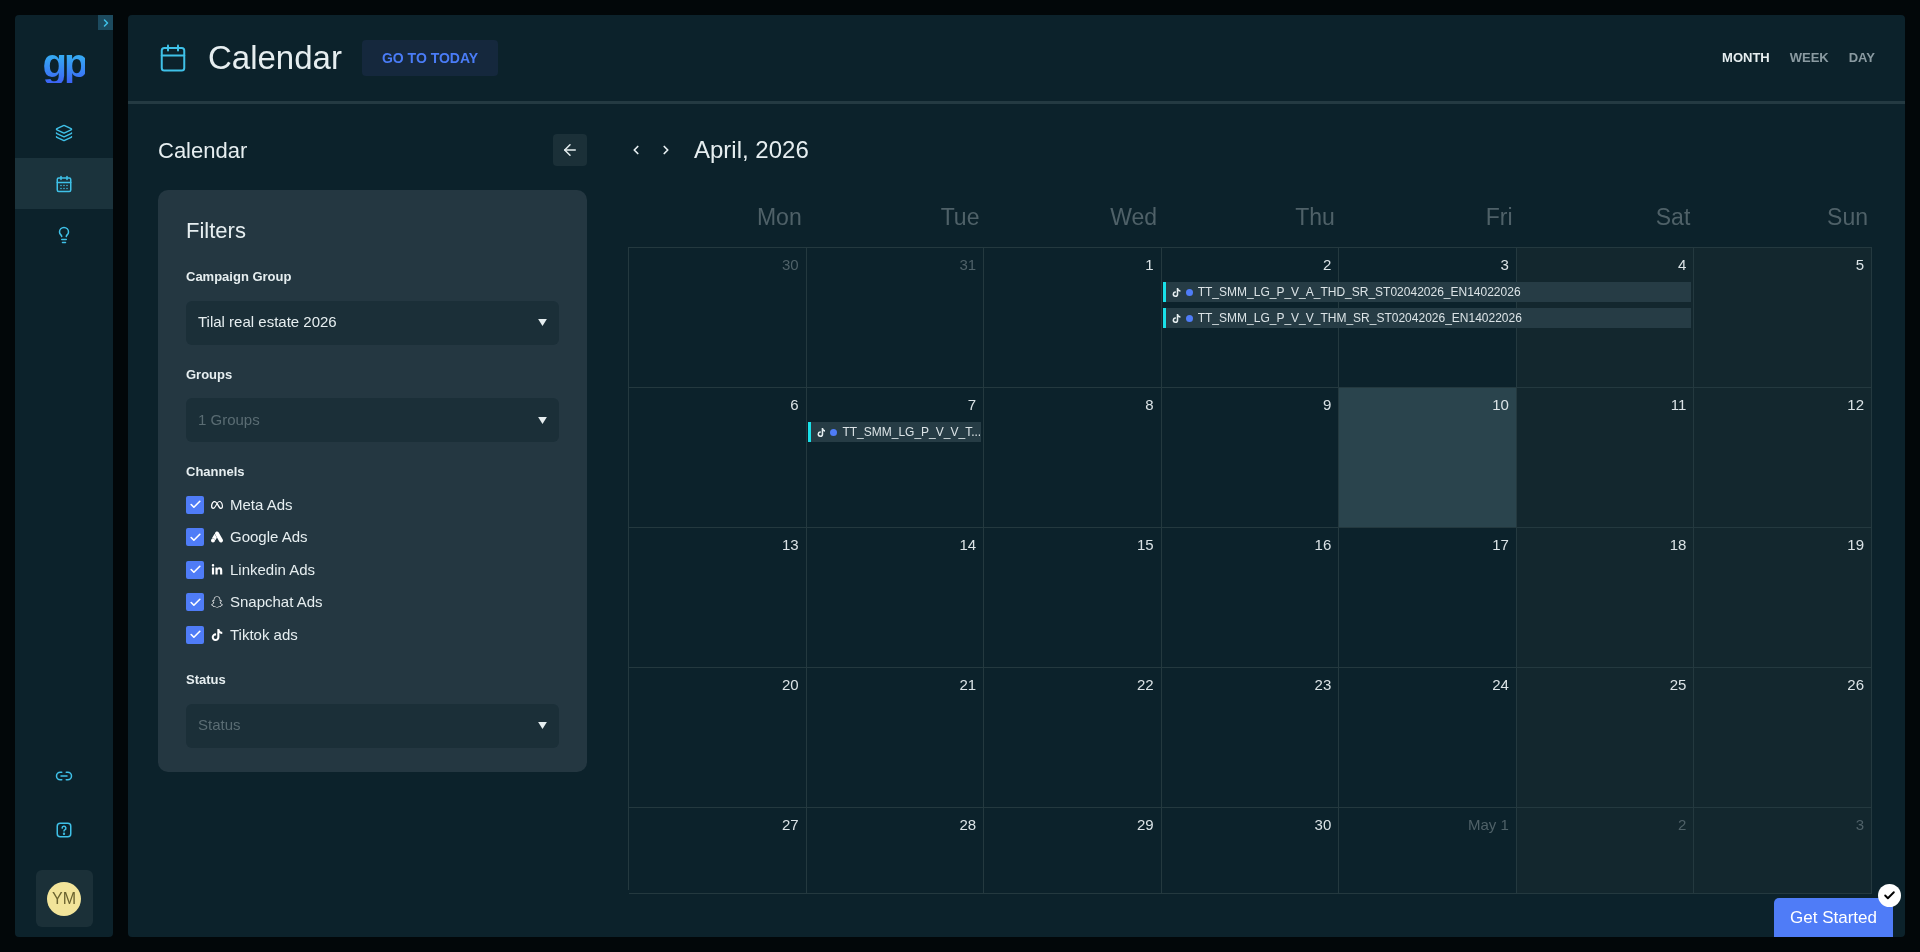  I want to click on day-number: 8, so click(1149, 405).